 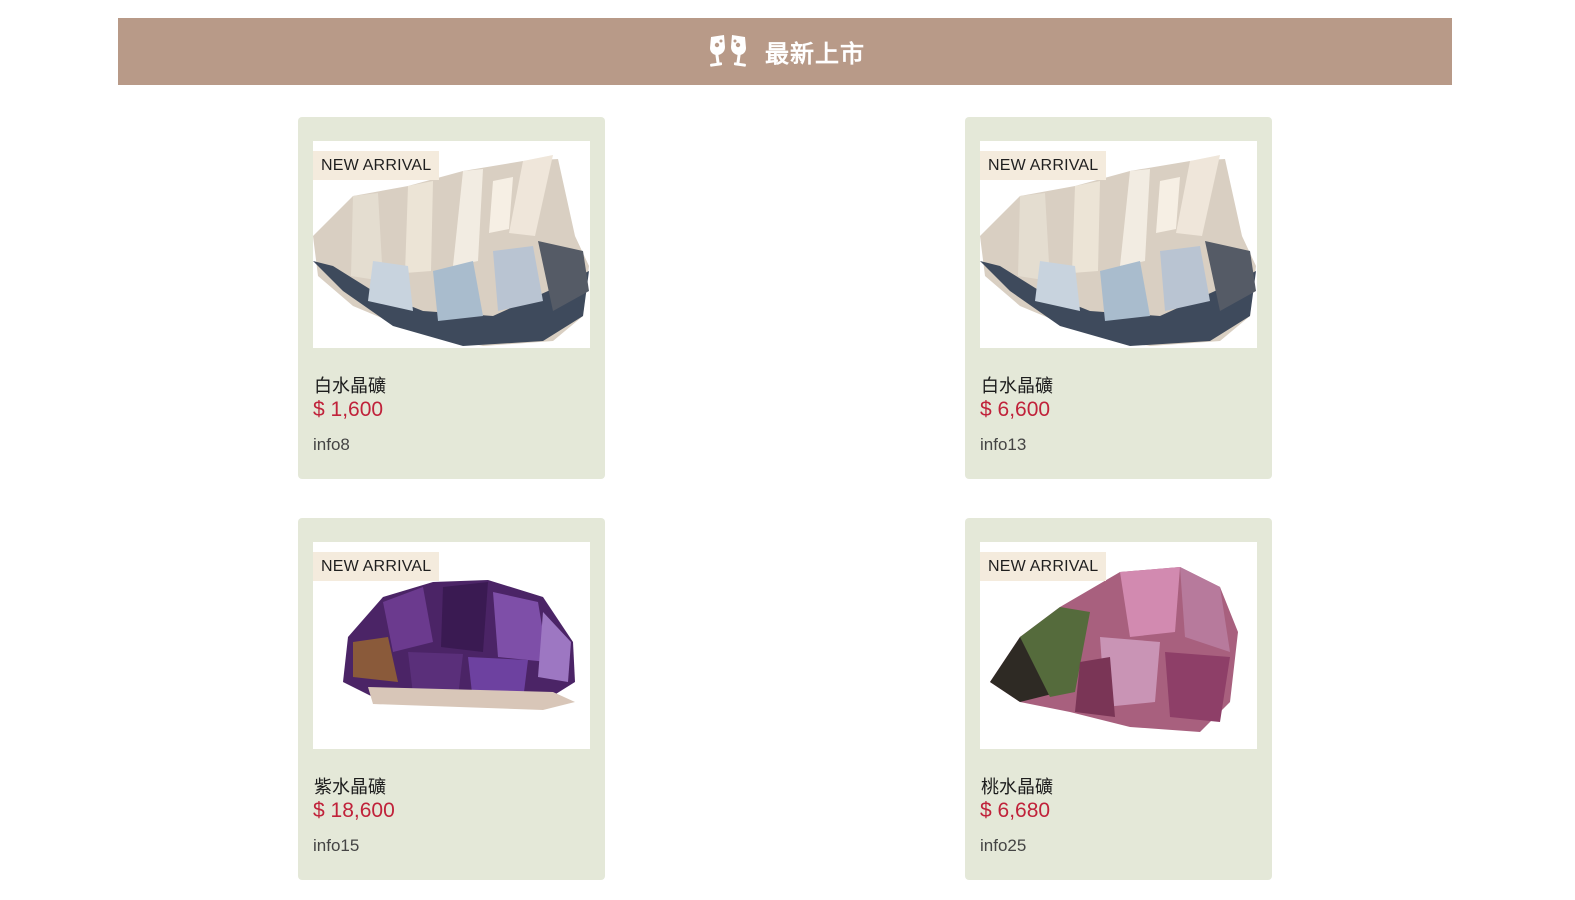 I want to click on product-card: NEW ARRIVAL 紫水晶礦 $ 18,600 info15, so click(x=451, y=699).